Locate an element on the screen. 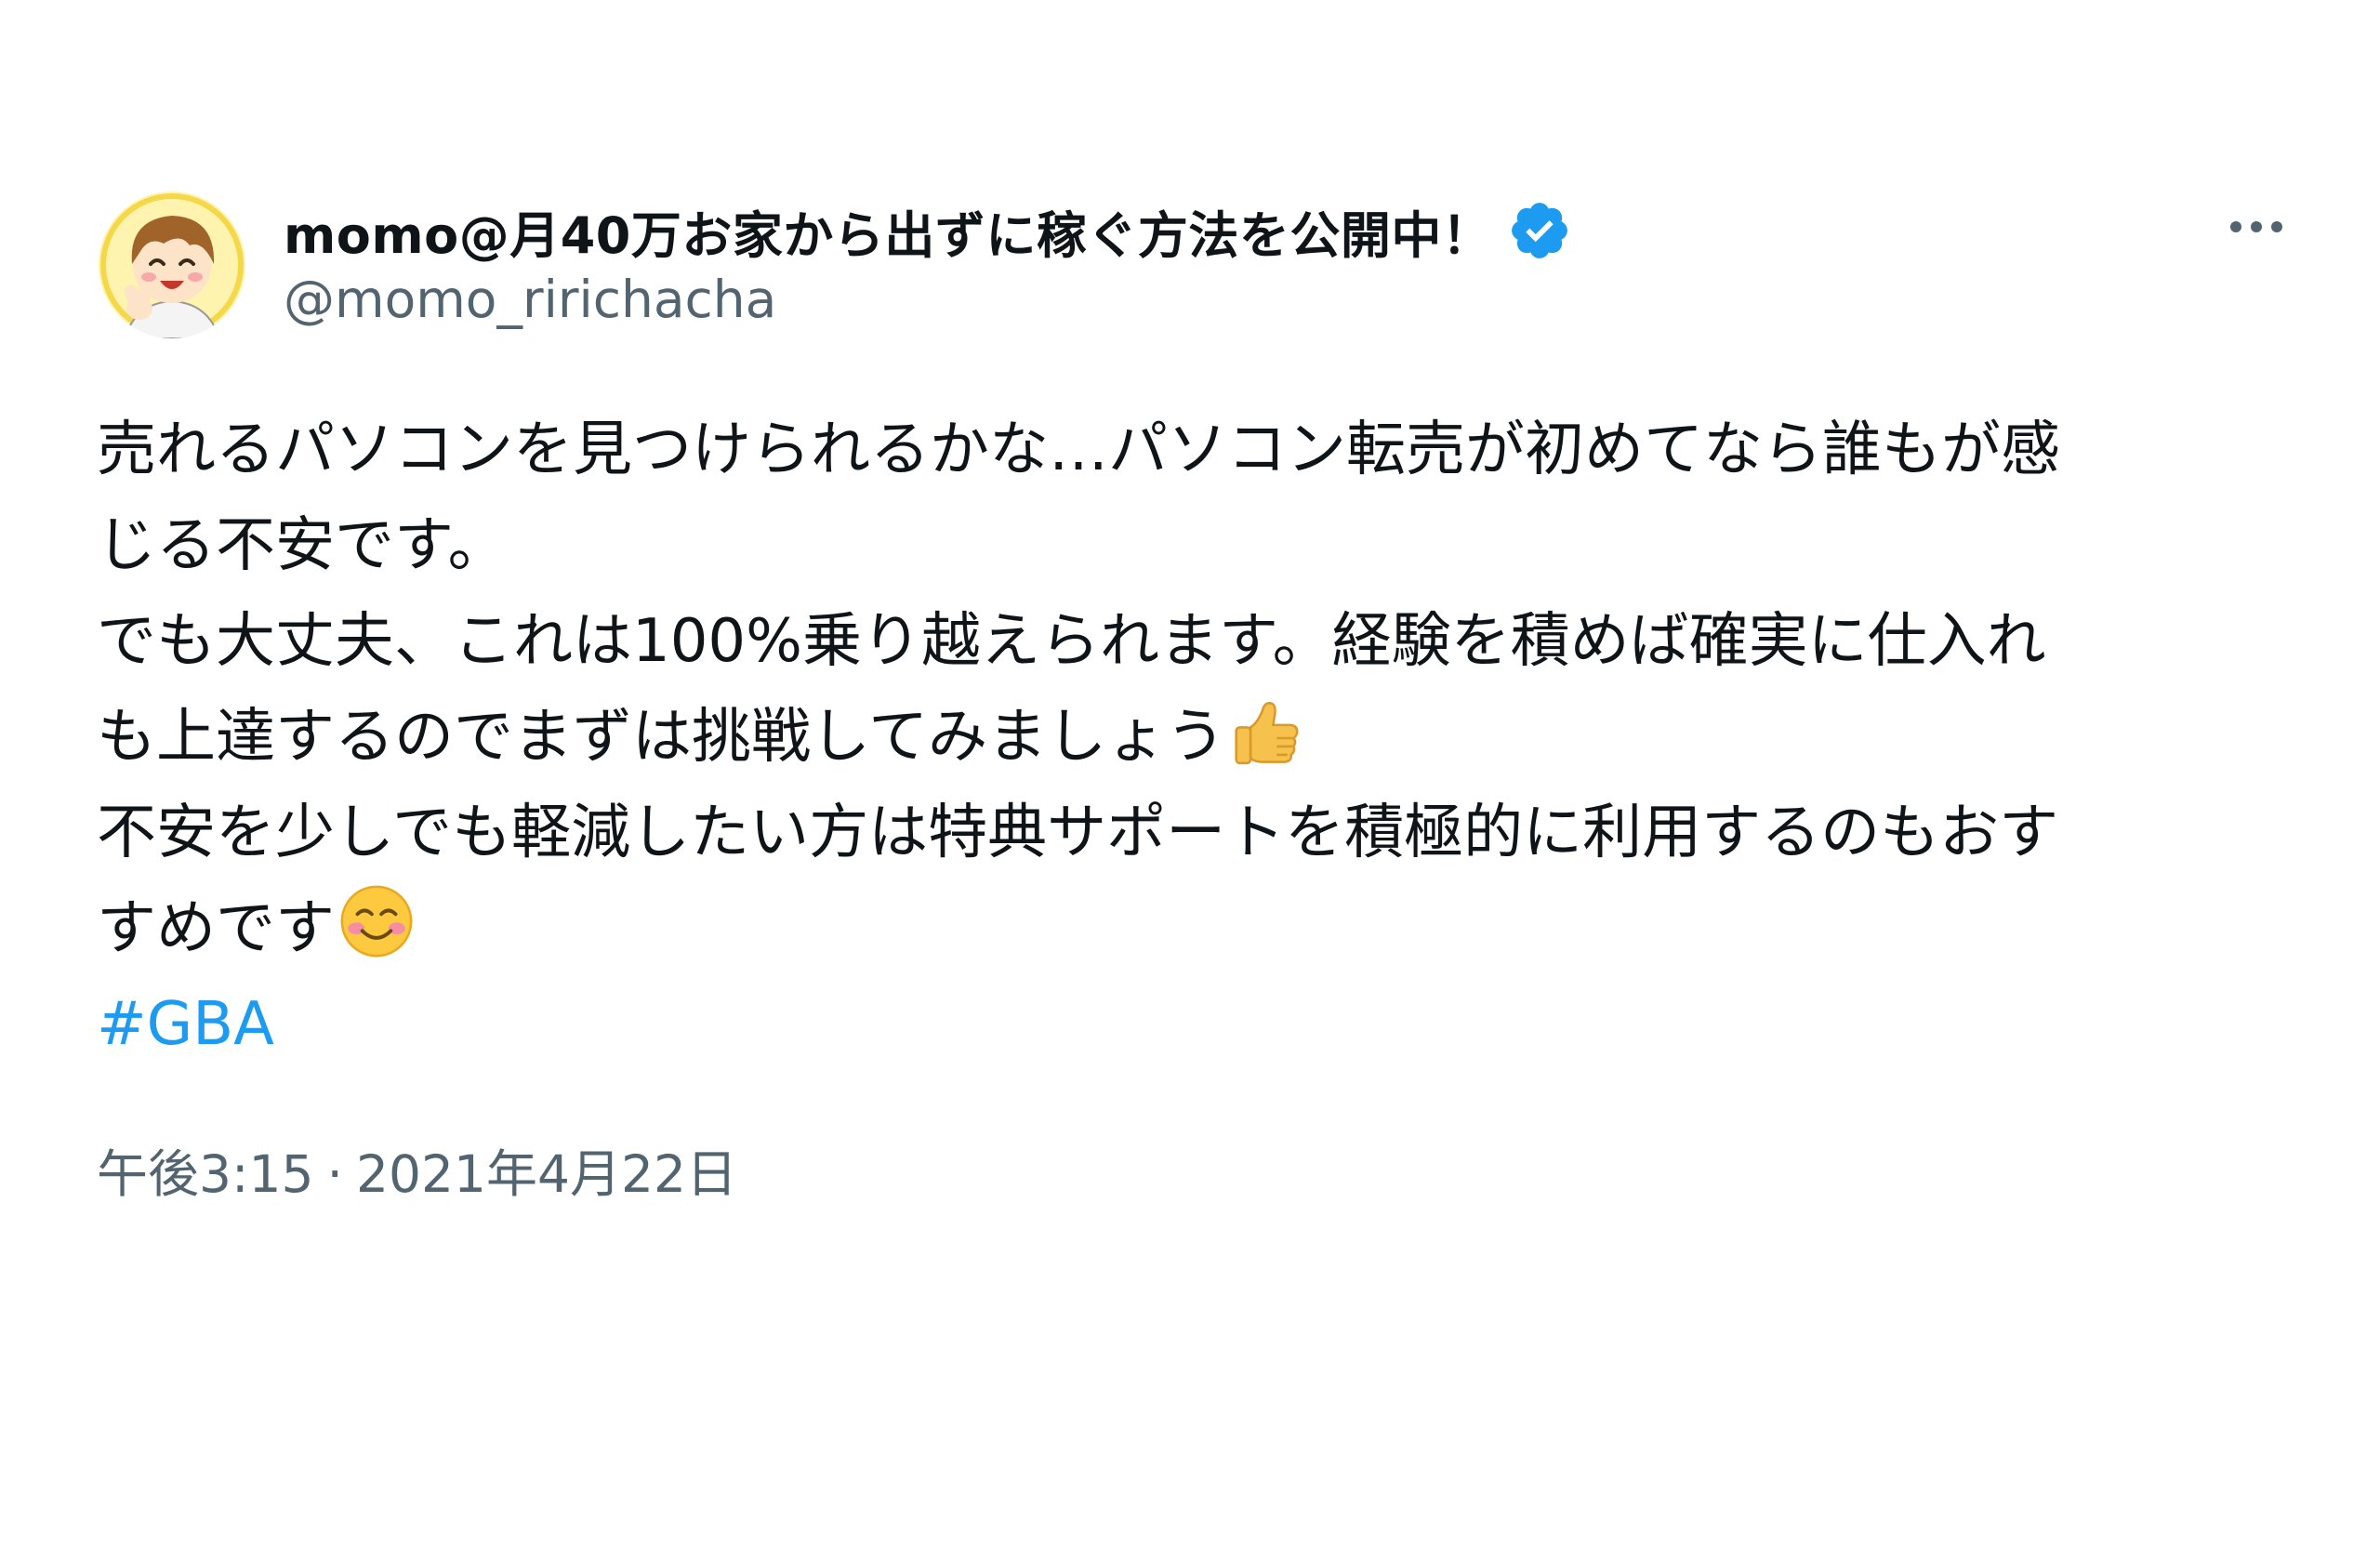  tweet-line-text: も上達するのでまずは挑戦してみましょう is located at coordinates (661, 737).